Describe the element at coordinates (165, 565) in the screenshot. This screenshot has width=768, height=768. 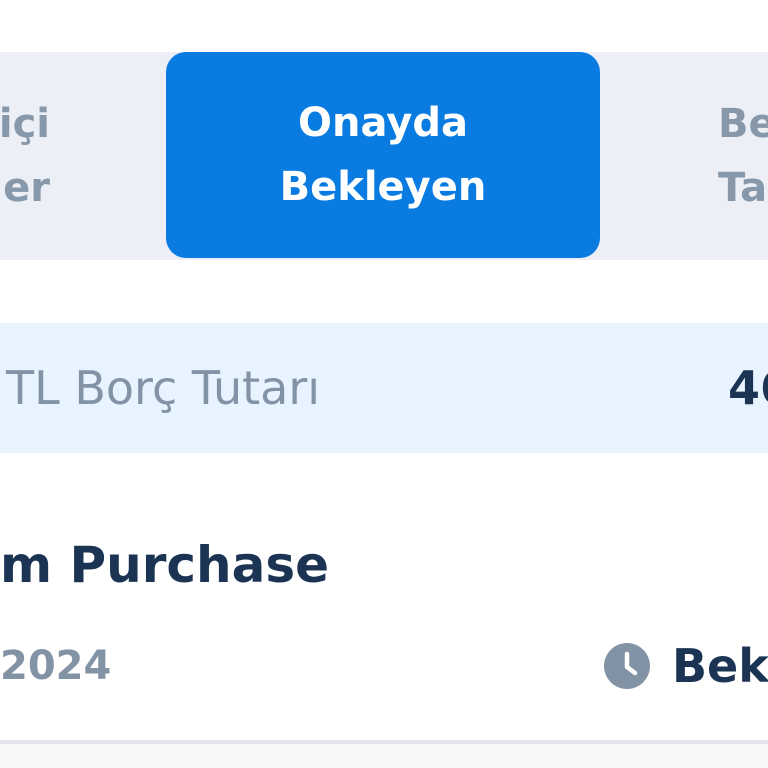
I see `transaction-title: m Purchase` at that location.